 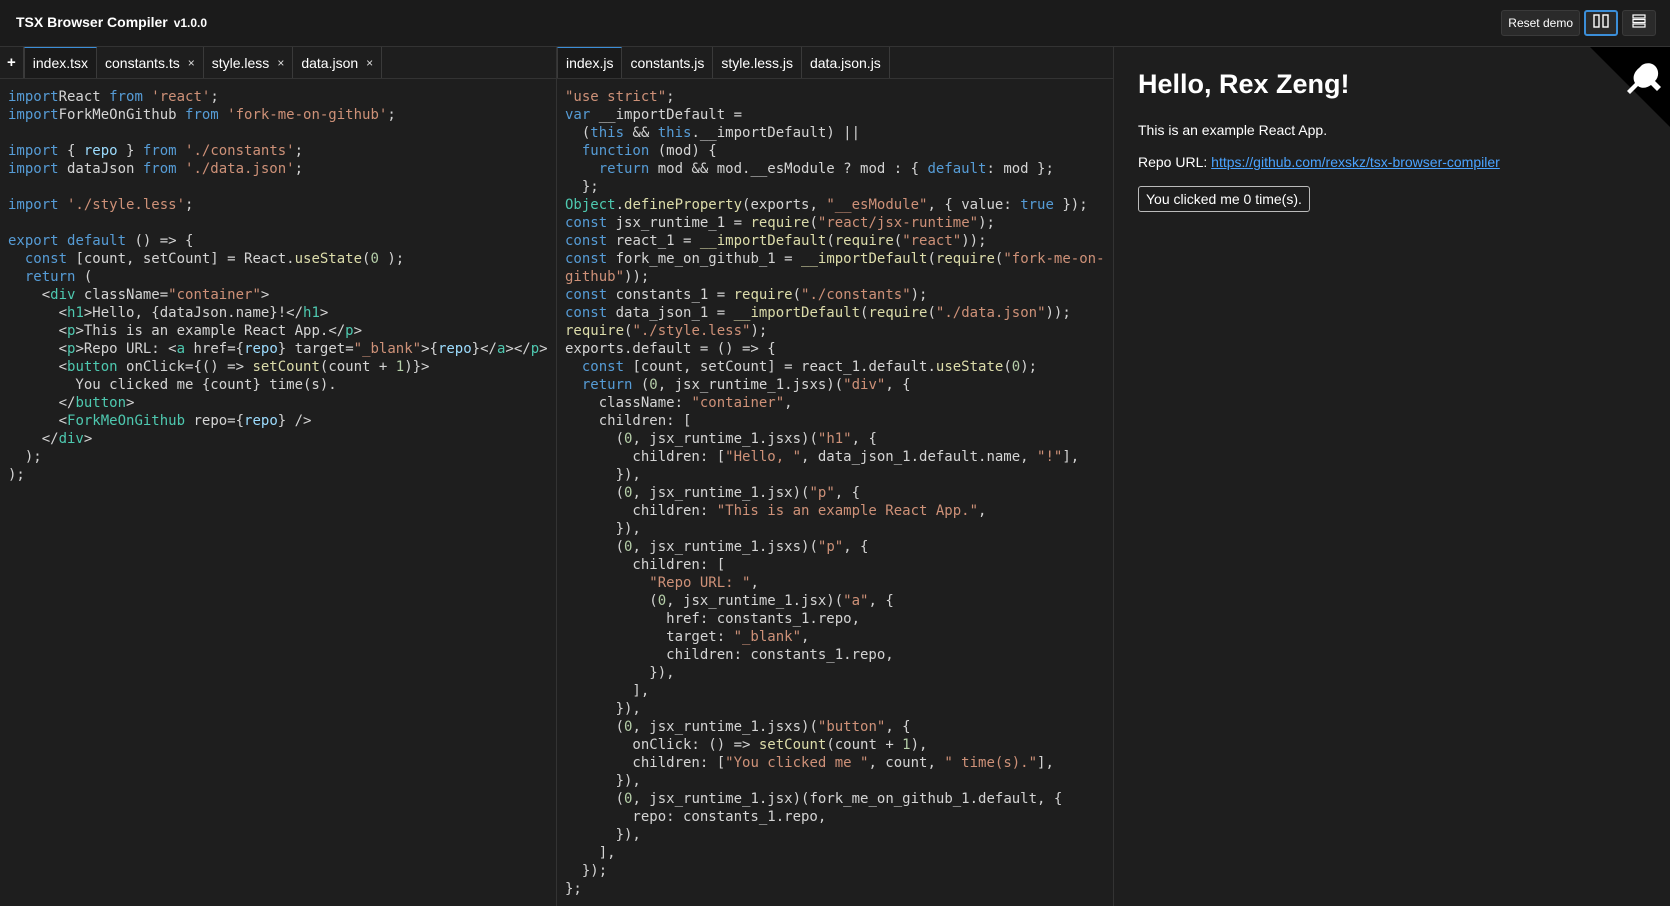 I want to click on app-title: TSX Browser Compiler v1.0.0, so click(x=111, y=22).